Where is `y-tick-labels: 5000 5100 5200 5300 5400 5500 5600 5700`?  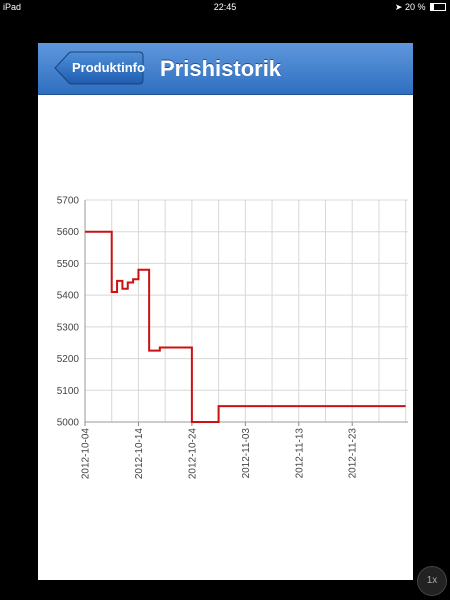 y-tick-labels: 5000 5100 5200 5300 5400 5500 5600 5700 is located at coordinates (68, 312).